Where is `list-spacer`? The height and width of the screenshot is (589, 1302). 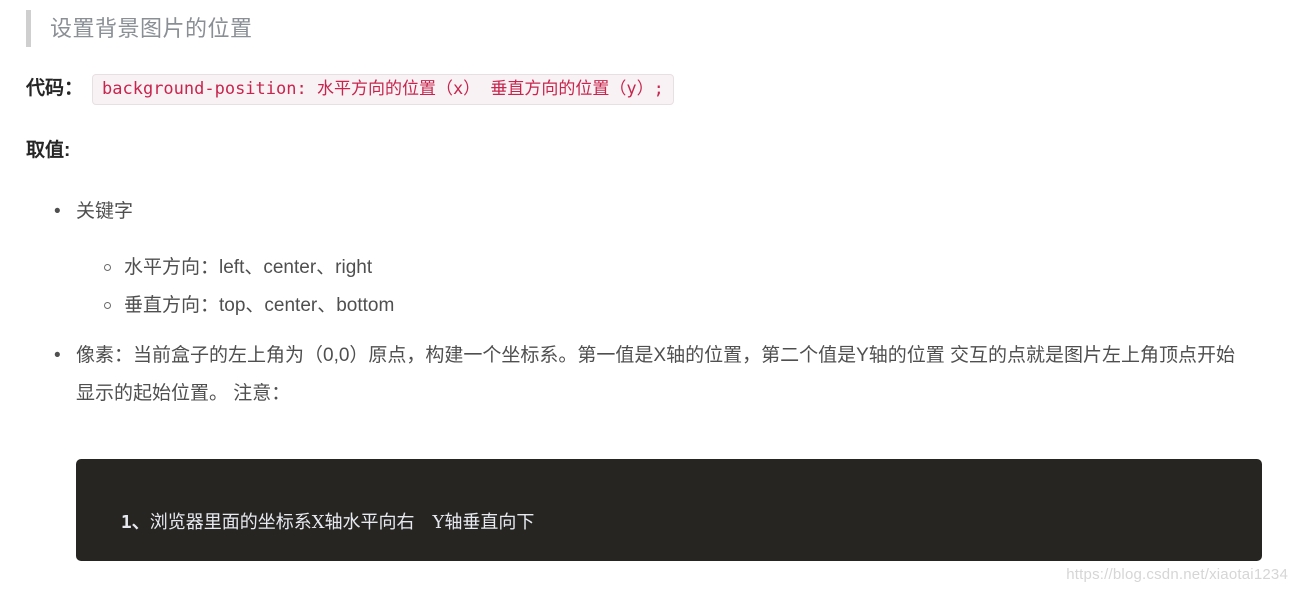 list-spacer is located at coordinates (640, 331).